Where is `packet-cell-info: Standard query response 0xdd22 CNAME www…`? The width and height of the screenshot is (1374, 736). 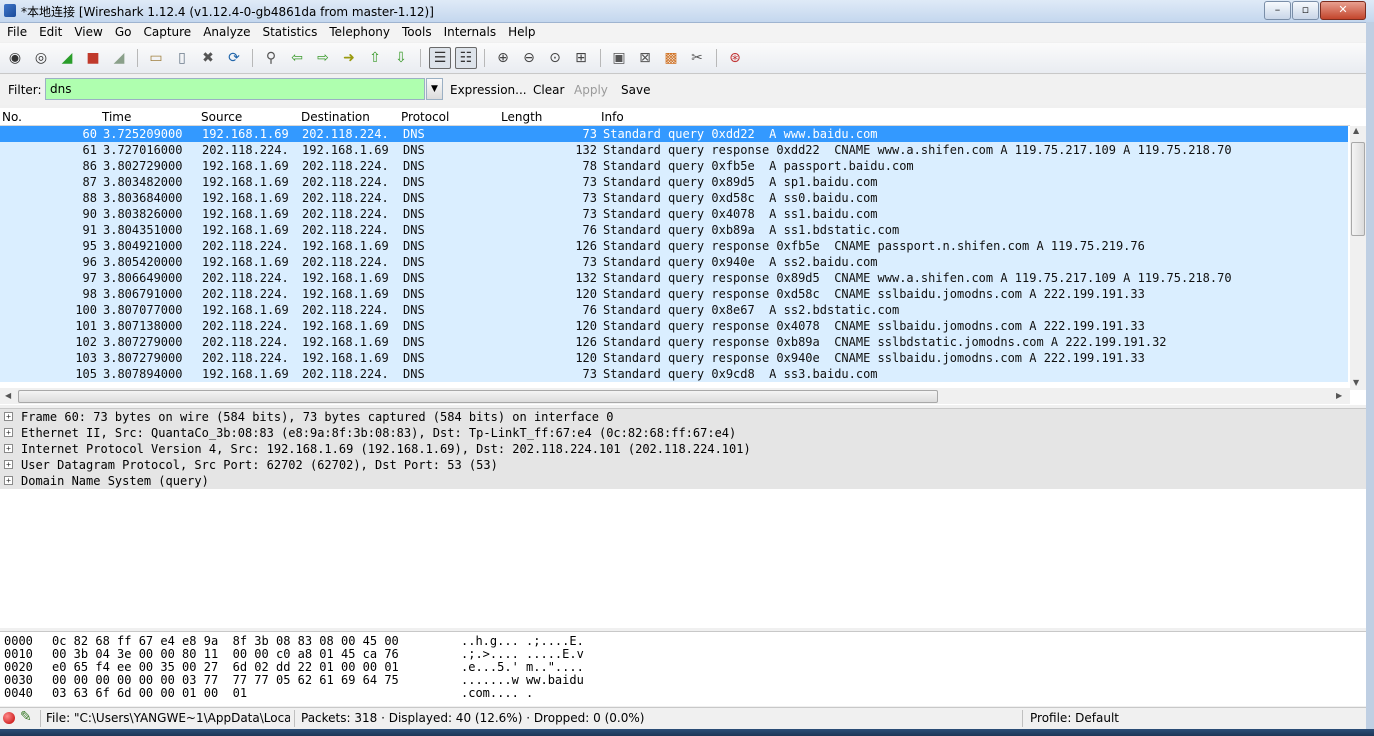
packet-cell-info: Standard query response 0xdd22 CNAME www… is located at coordinates (917, 150).